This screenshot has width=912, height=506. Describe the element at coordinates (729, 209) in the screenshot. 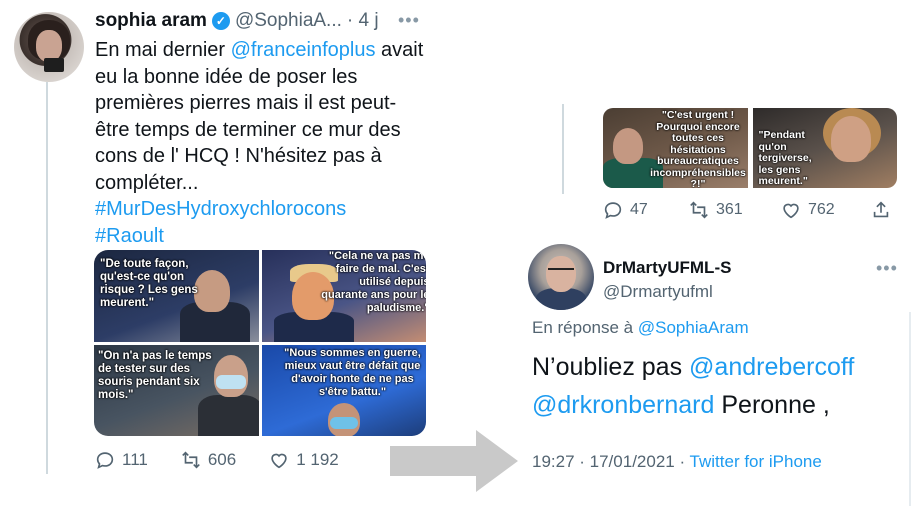

I see `retweet-count: 361` at that location.